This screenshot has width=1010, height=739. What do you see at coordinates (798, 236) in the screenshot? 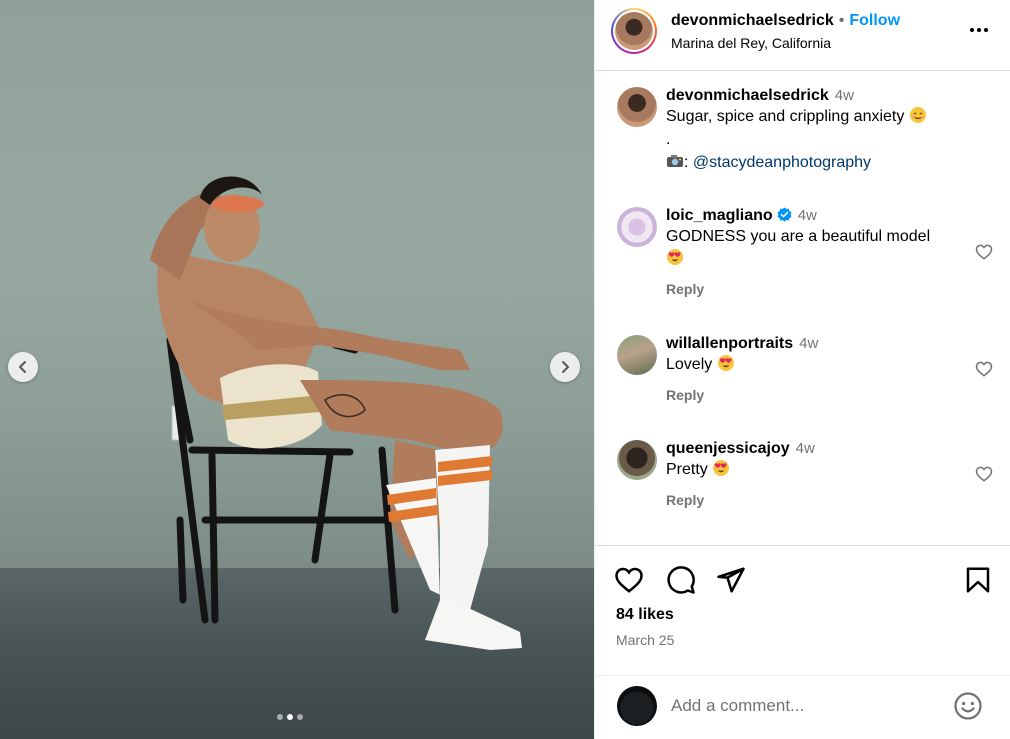
I see `comment-text-content: GODNESS you are a beautiful model` at bounding box center [798, 236].